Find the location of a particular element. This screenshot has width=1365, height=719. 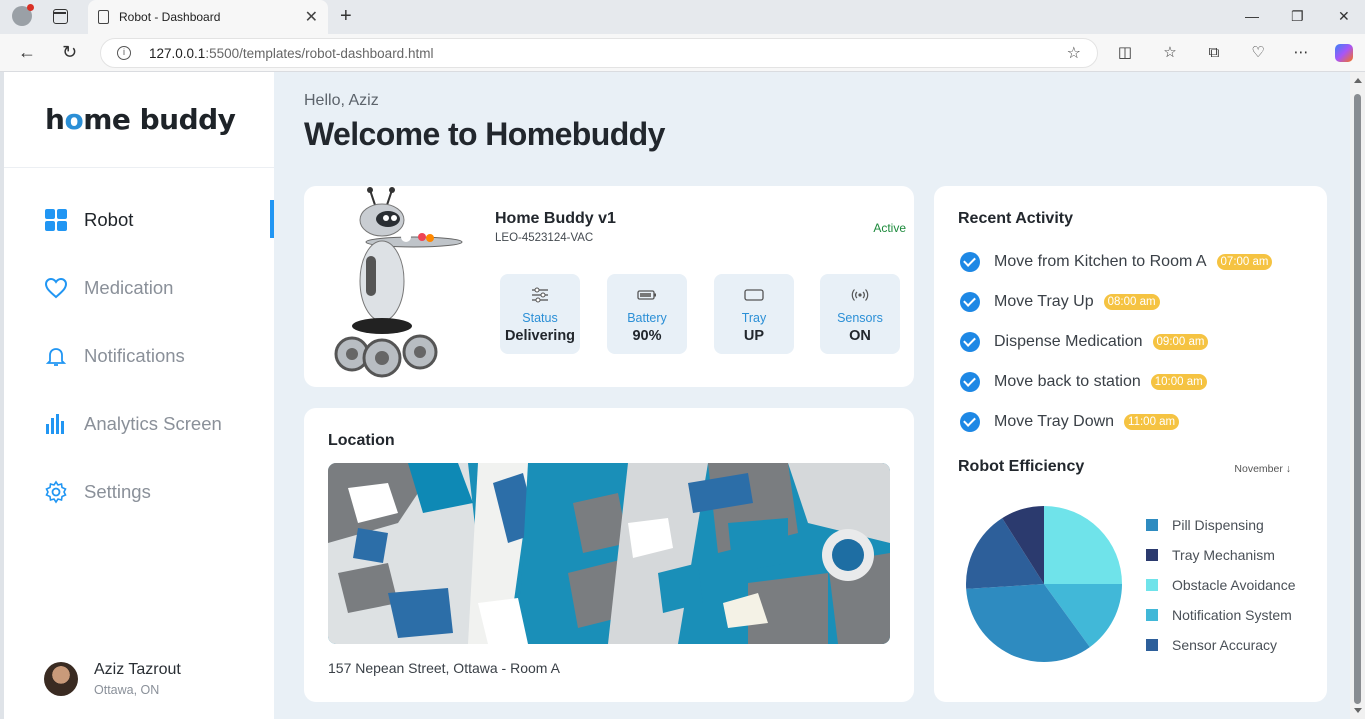

activity-item: Move Tray Up 08:00 am is located at coordinates (1060, 302).